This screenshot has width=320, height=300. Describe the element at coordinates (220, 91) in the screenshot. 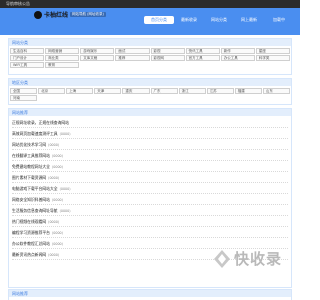

I see `tag-item: 江苏` at that location.